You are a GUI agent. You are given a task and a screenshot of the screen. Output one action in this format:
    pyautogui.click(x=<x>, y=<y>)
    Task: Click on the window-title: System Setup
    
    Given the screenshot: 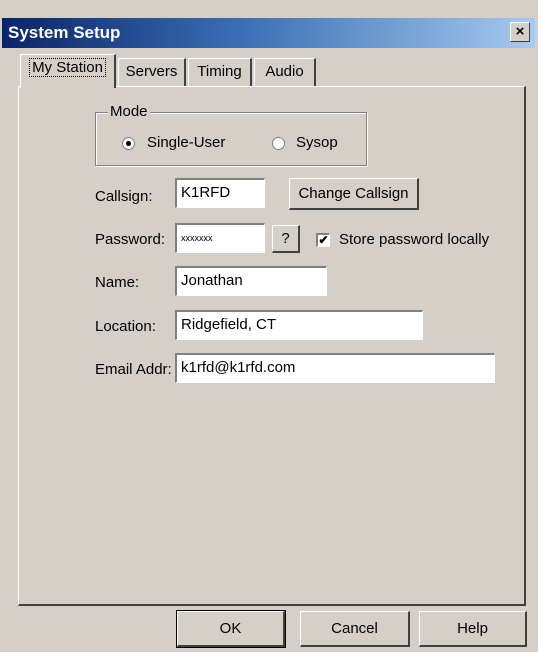 What is the action you would take?
    pyautogui.click(x=64, y=32)
    